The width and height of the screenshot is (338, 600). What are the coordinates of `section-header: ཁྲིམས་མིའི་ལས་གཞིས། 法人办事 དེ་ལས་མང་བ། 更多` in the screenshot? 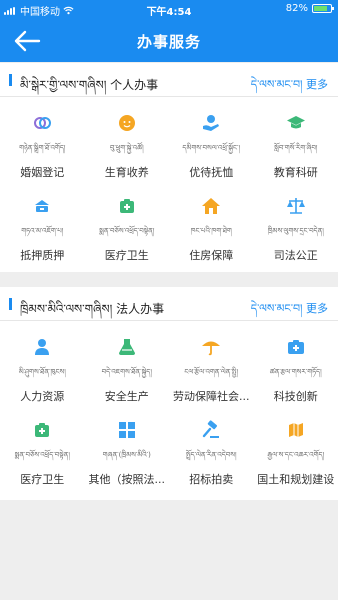 It's located at (169, 304).